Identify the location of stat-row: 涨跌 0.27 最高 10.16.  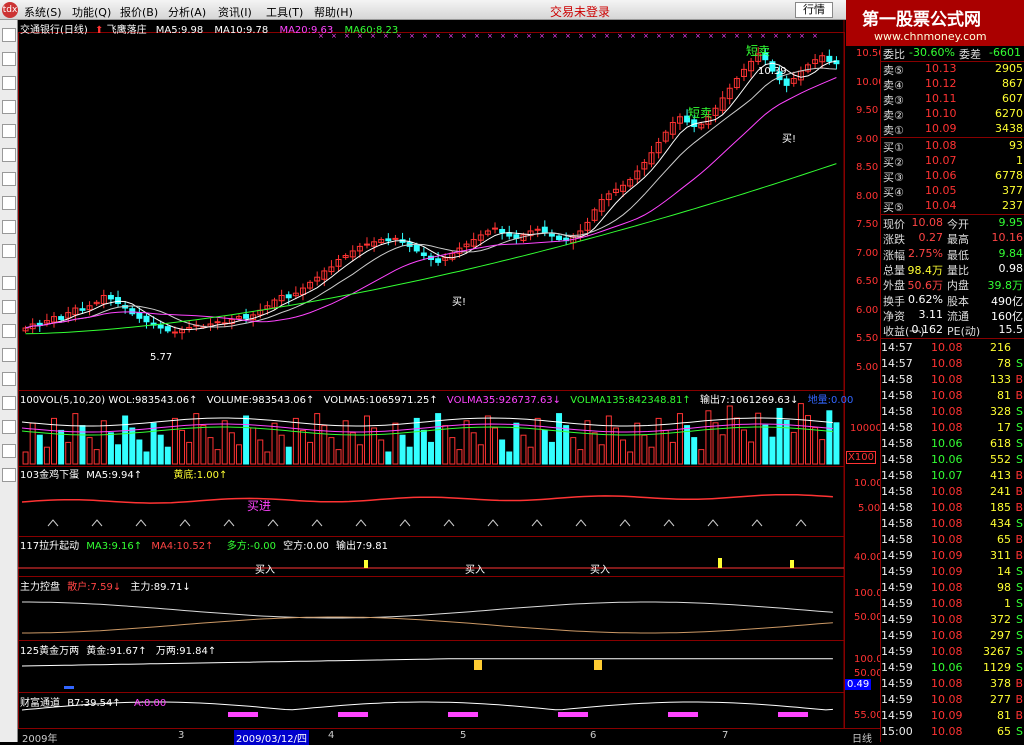
(952, 239).